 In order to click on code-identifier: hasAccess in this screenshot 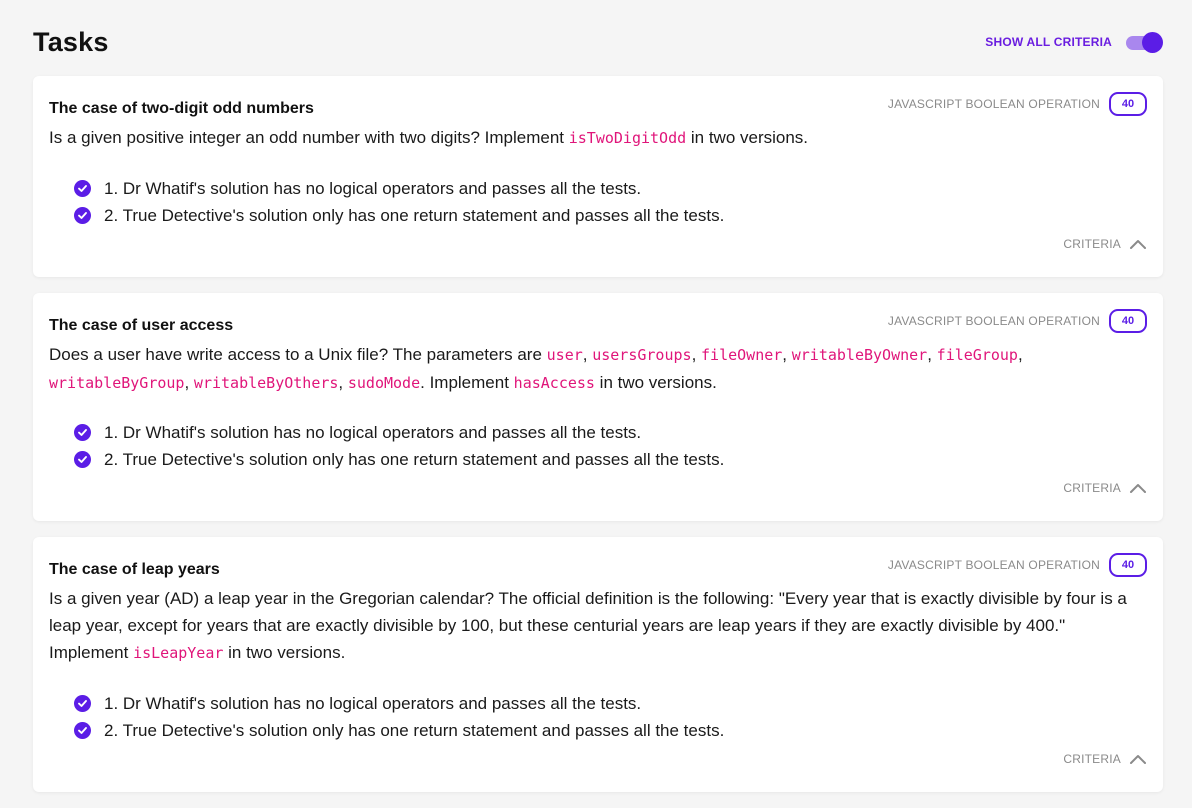, I will do `click(554, 383)`.